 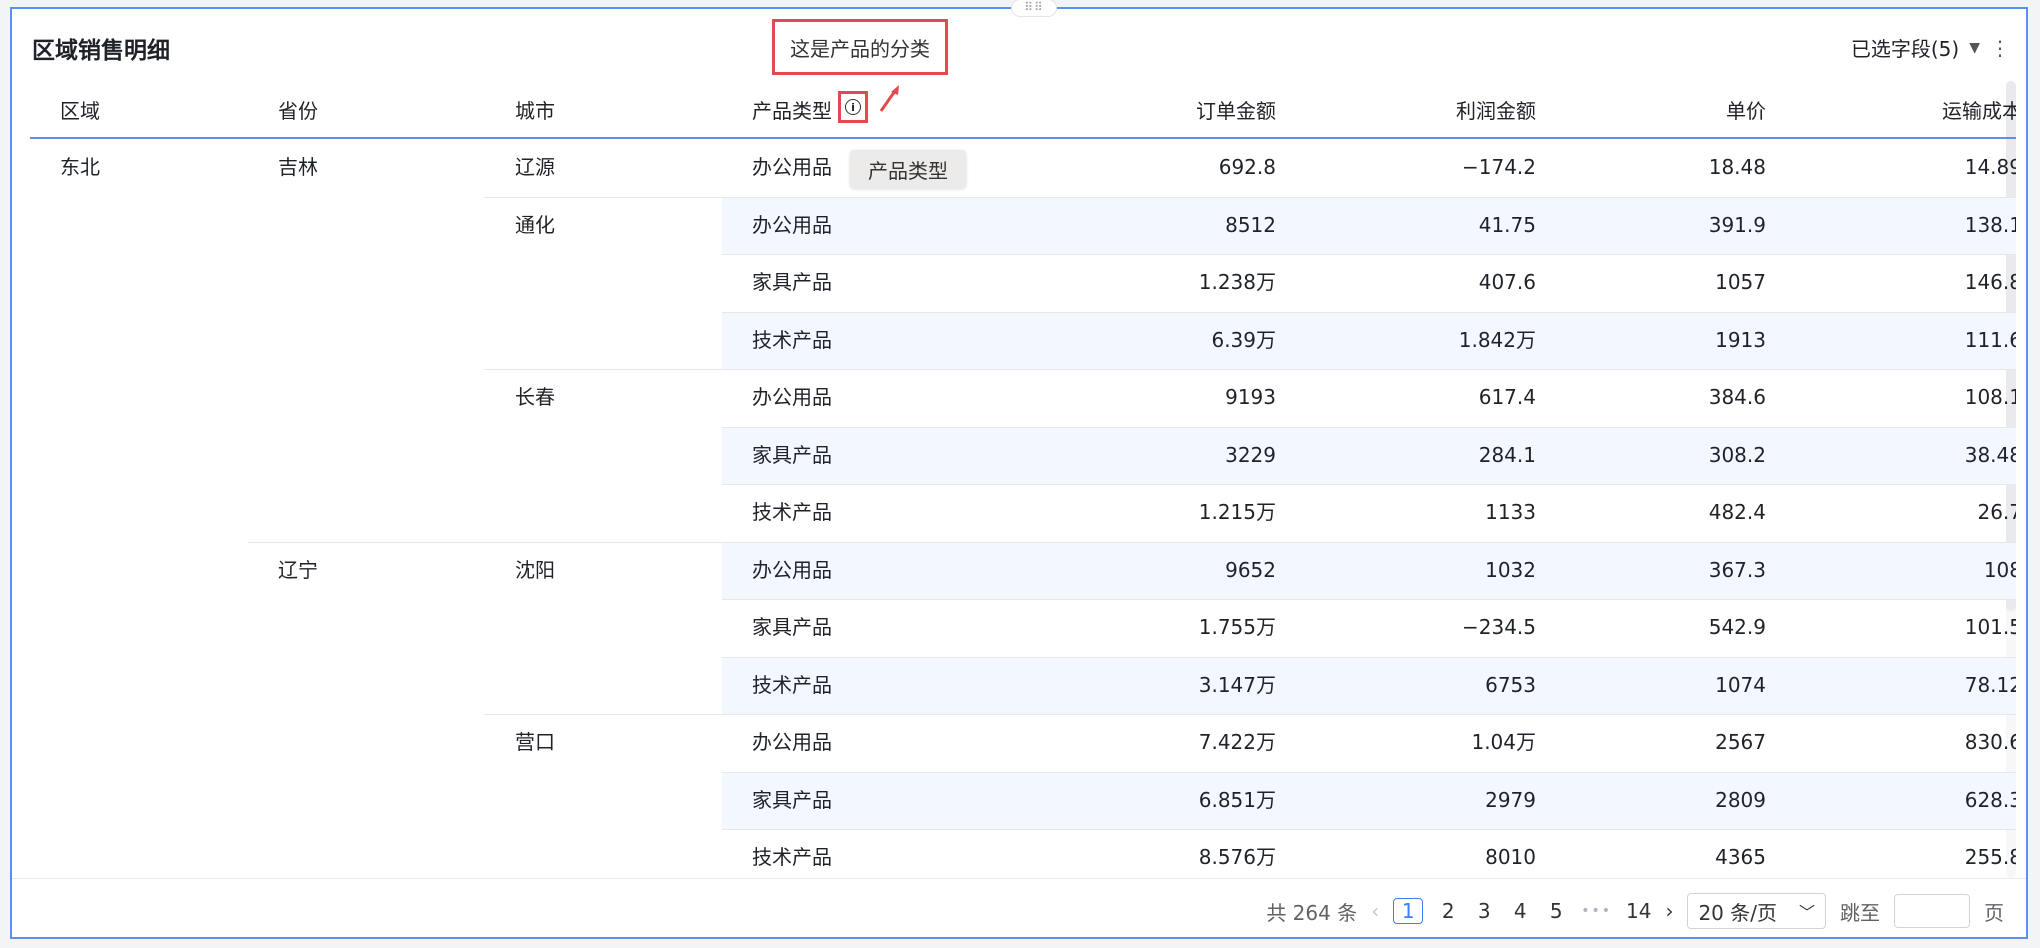 I want to click on page-1-button: 1, so click(x=1408, y=911).